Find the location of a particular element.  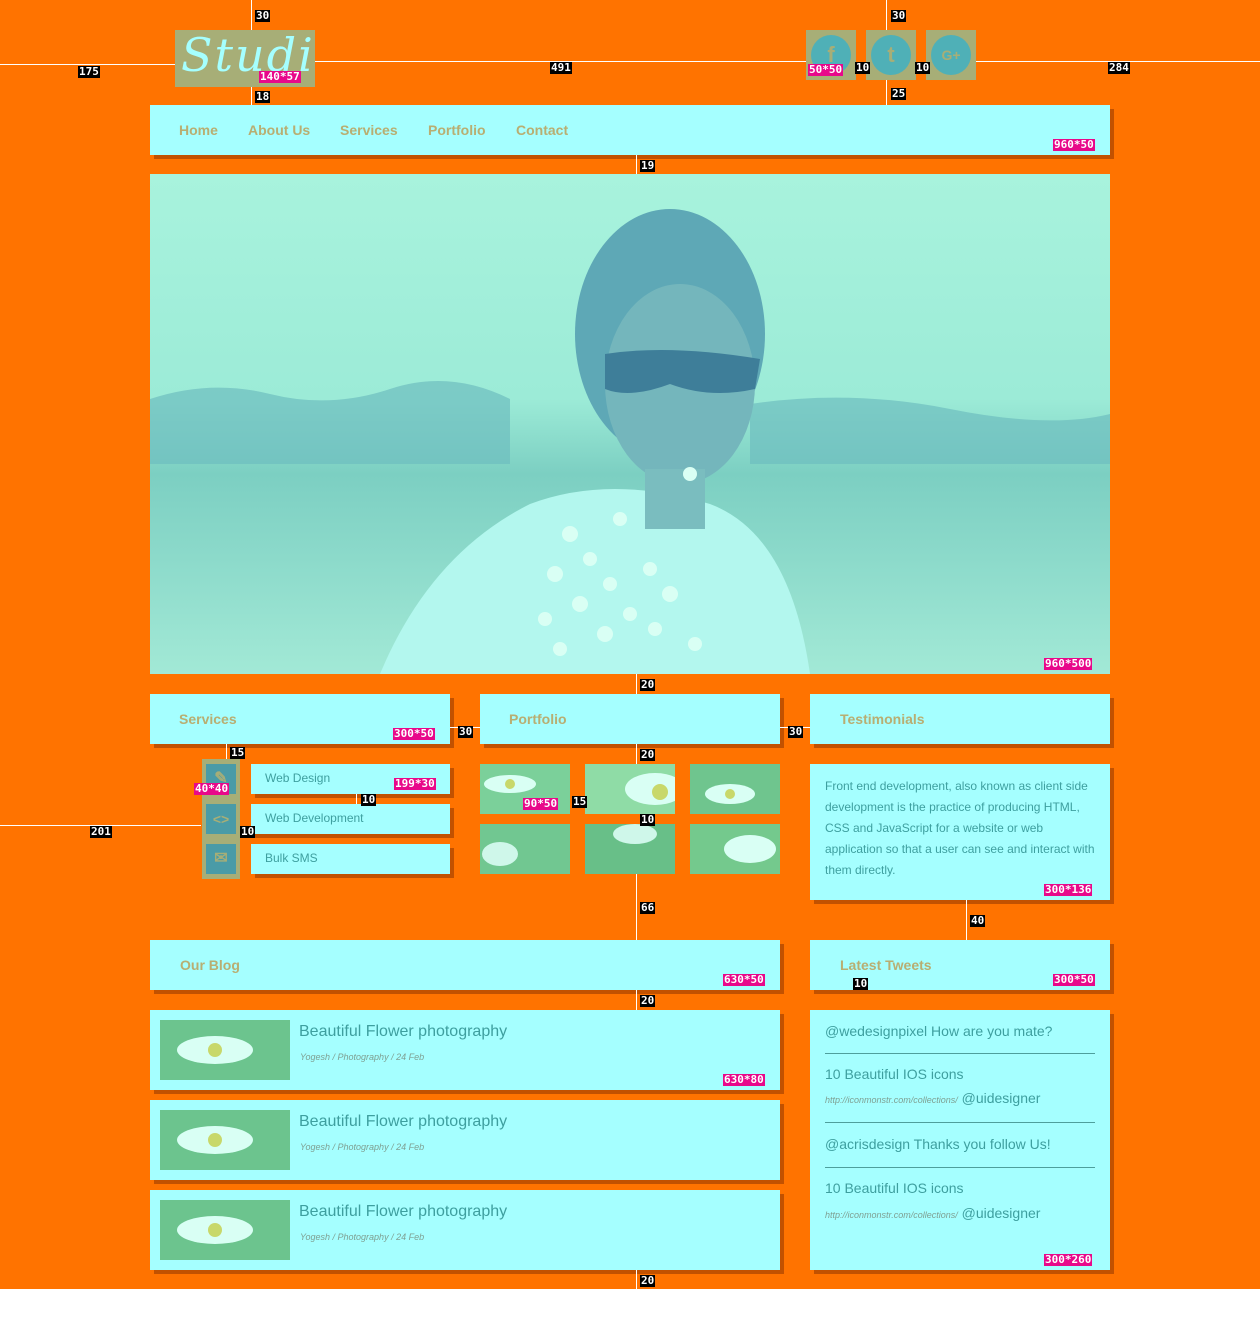

tweet: @wedesignpixel How are you mate? is located at coordinates (960, 1031).